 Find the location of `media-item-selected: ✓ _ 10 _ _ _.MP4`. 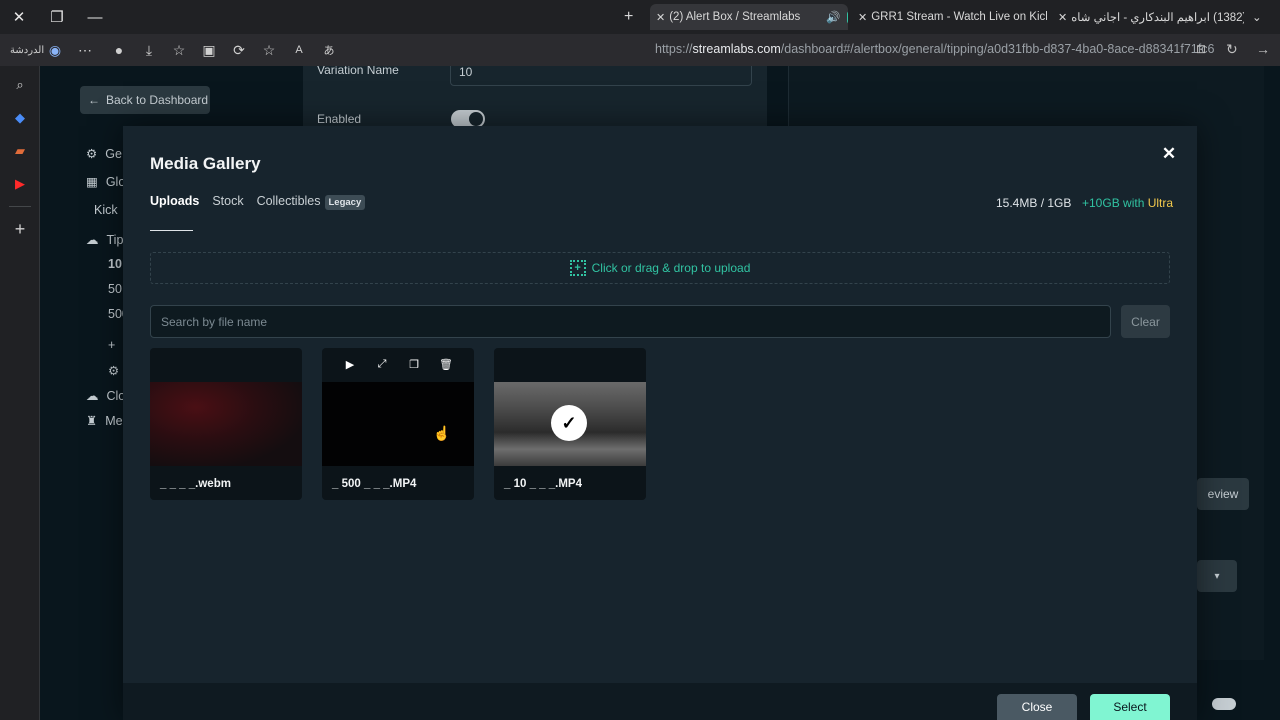

media-item-selected: ✓ _ 10 _ _ _.MP4 is located at coordinates (570, 424).